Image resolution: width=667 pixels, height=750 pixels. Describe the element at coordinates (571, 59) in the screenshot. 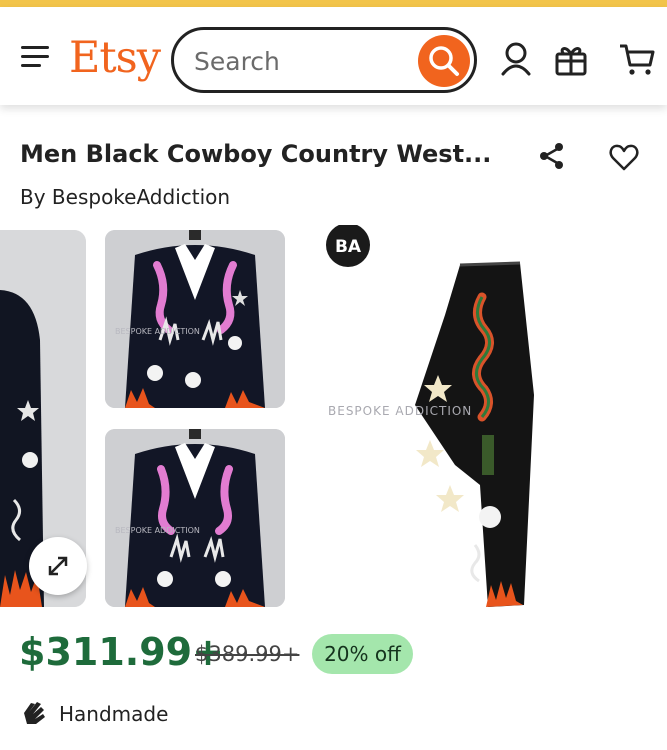

I see `gift-icon` at that location.